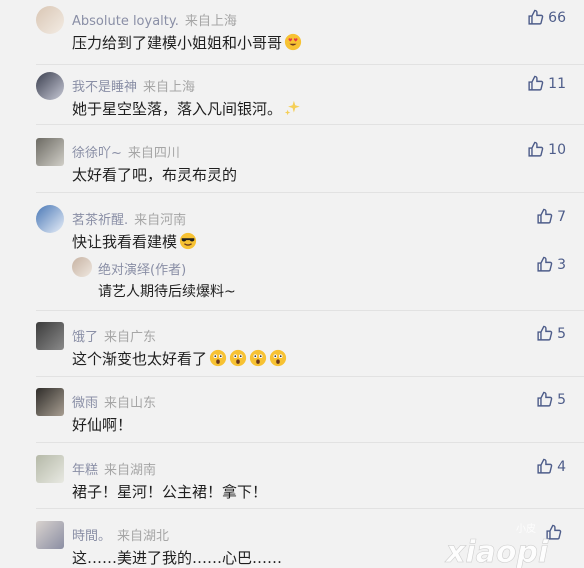 This screenshot has height=568, width=584. I want to click on comment-meta: 年糕 来自湖南, so click(114, 468).